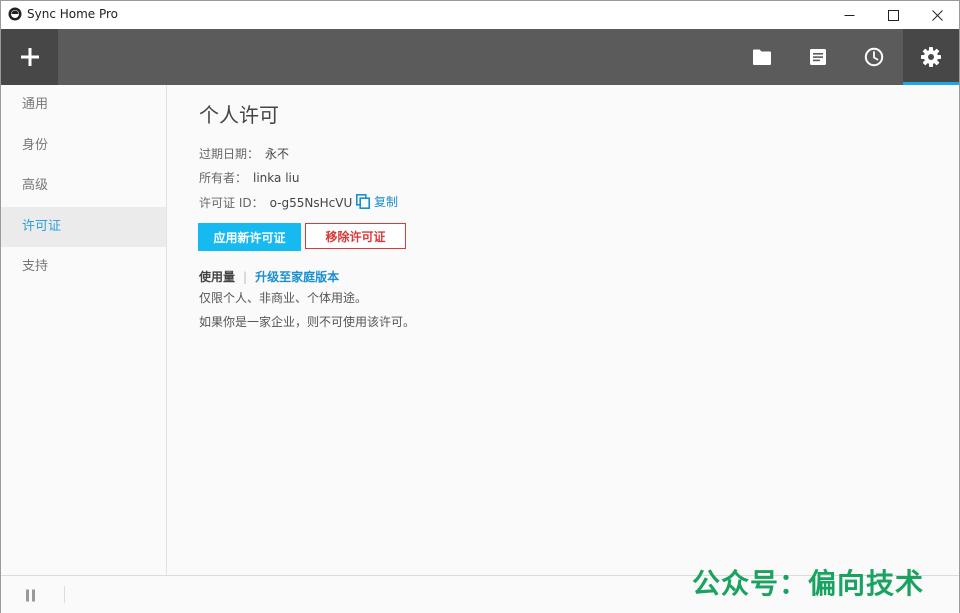 Image resolution: width=960 pixels, height=613 pixels. Describe the element at coordinates (229, 154) in the screenshot. I see `expiry-label: 过期日期：` at that location.